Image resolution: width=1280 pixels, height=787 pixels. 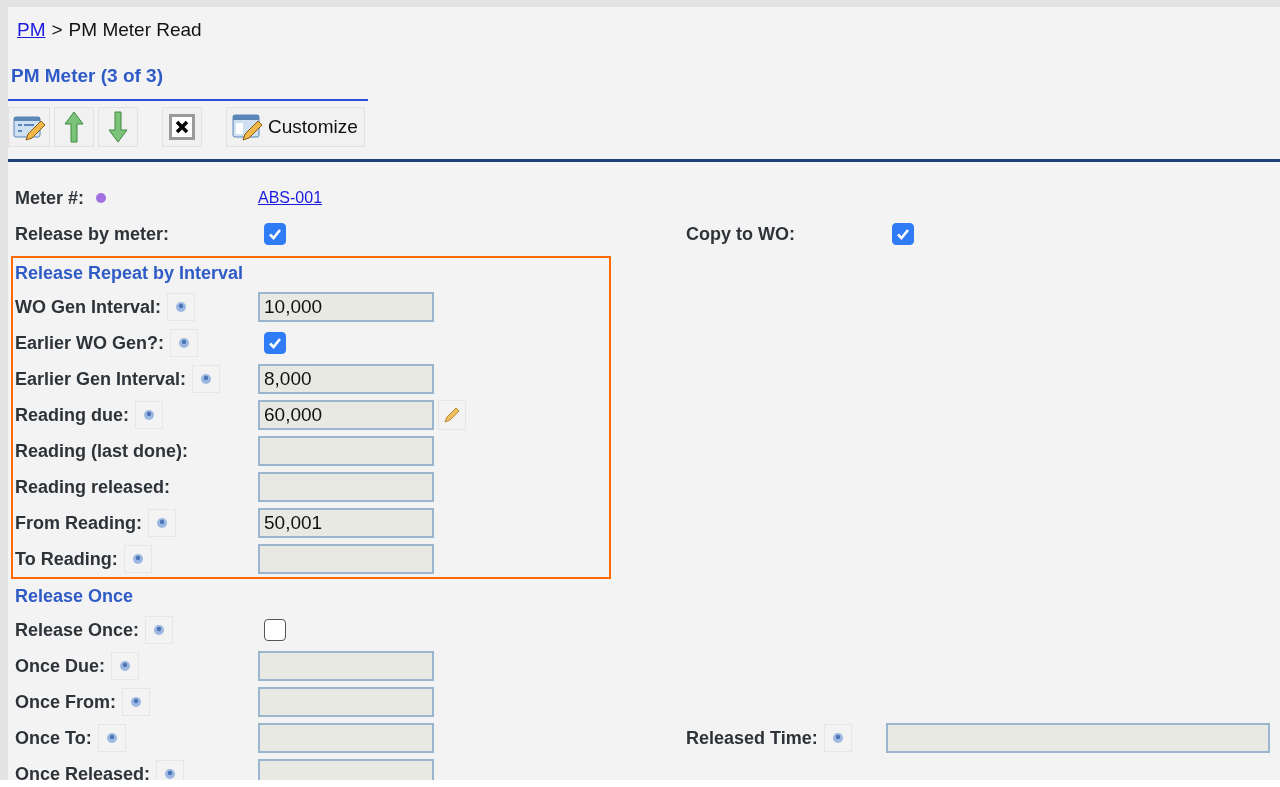 I want to click on breadcrumb-link: PM, so click(x=31, y=32).